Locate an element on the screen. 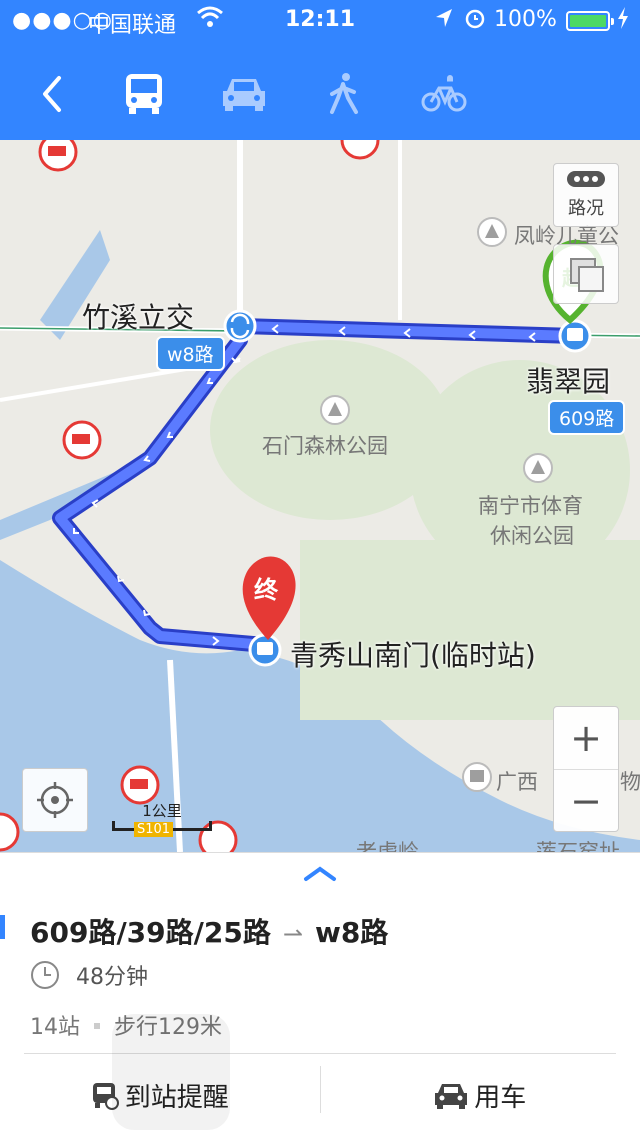  assistive-touch-button is located at coordinates (171, 1072).